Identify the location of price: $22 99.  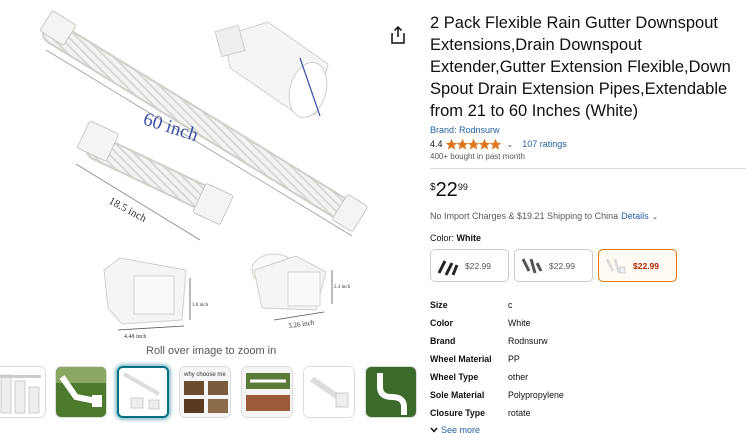
(590, 191).